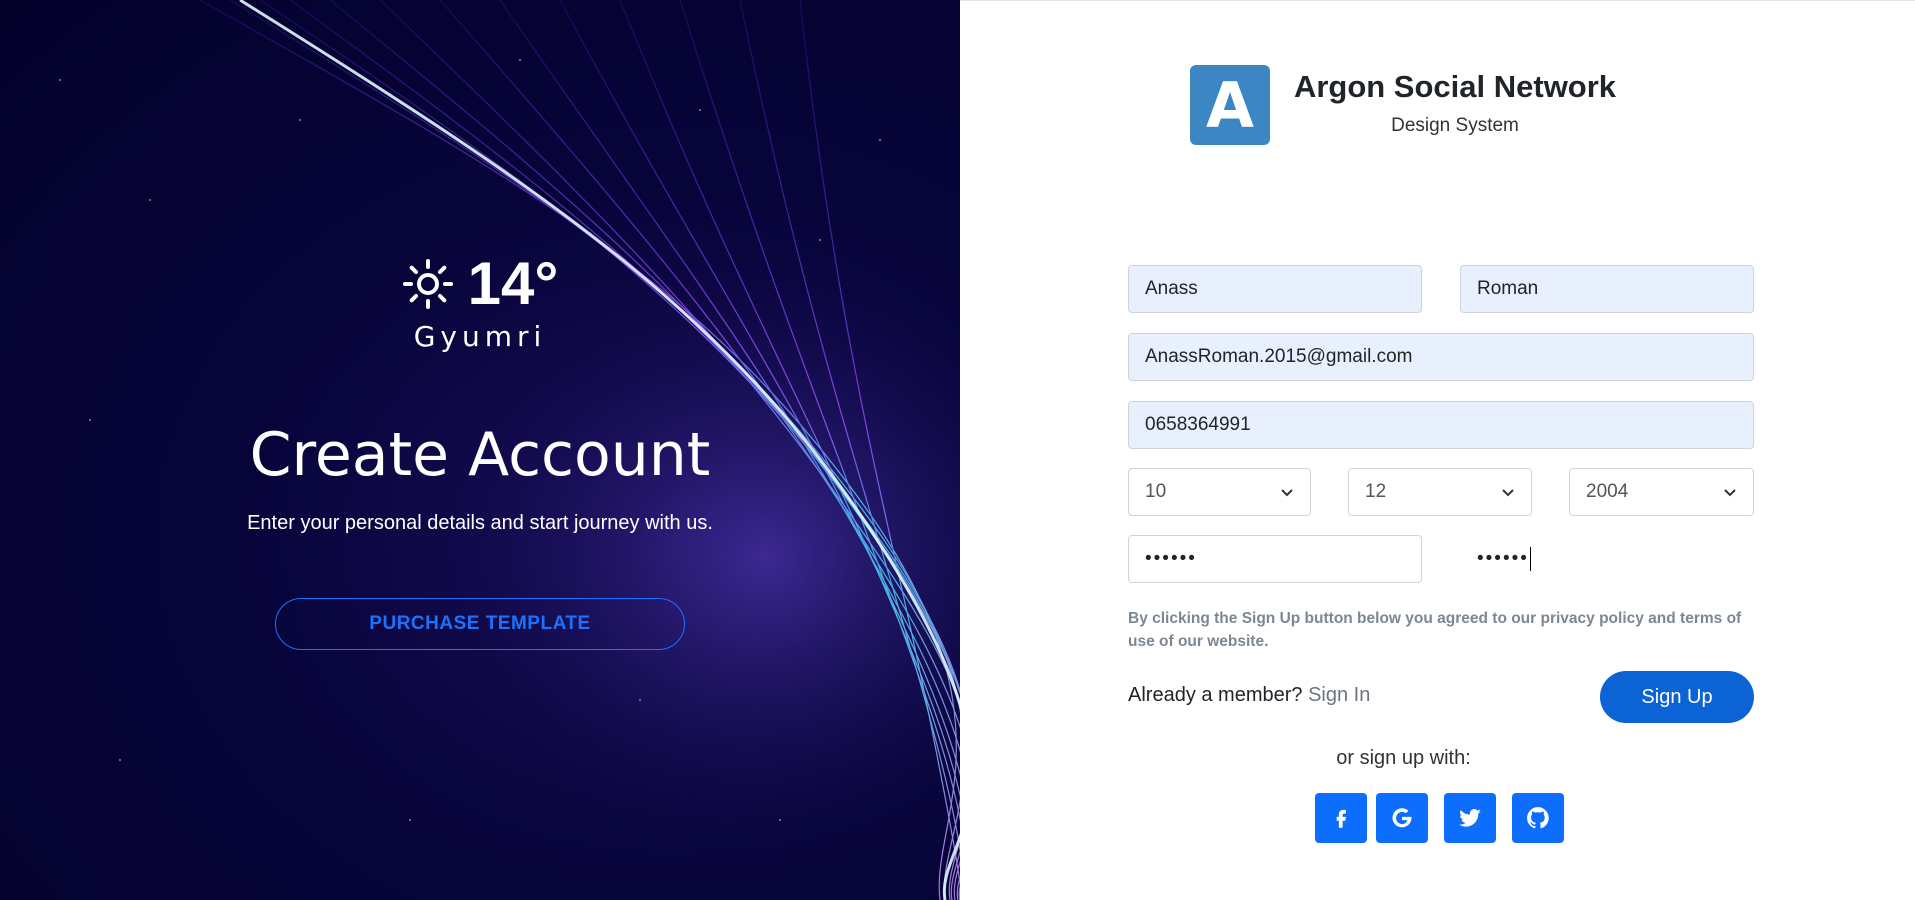  I want to click on facebook-button, so click(1341, 818).